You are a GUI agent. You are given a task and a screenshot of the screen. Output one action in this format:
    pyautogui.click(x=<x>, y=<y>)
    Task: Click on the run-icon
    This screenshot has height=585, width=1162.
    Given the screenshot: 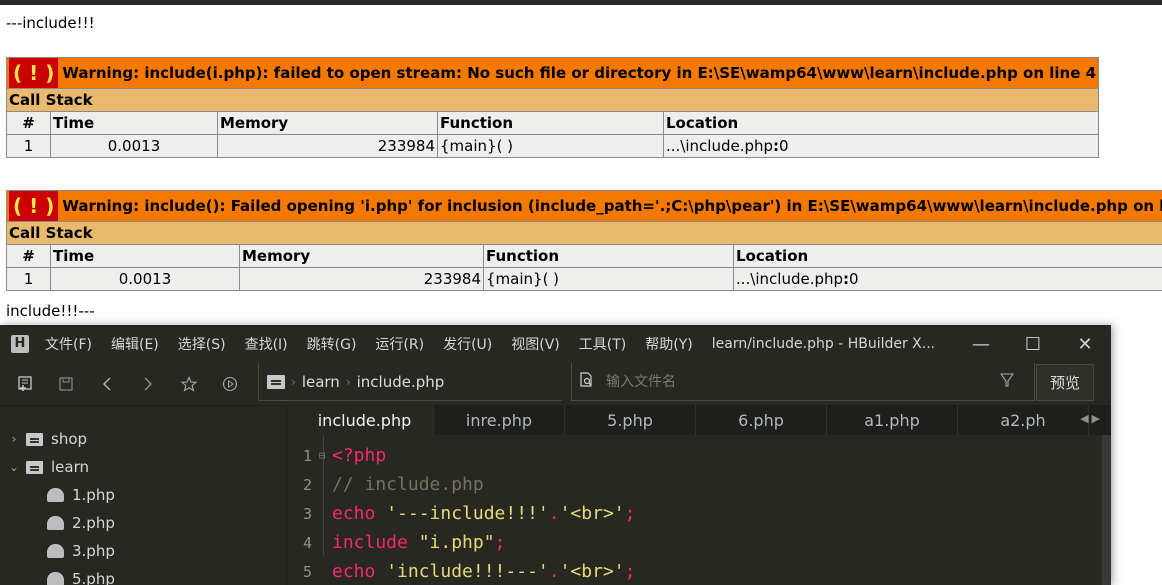 What is the action you would take?
    pyautogui.click(x=229, y=384)
    